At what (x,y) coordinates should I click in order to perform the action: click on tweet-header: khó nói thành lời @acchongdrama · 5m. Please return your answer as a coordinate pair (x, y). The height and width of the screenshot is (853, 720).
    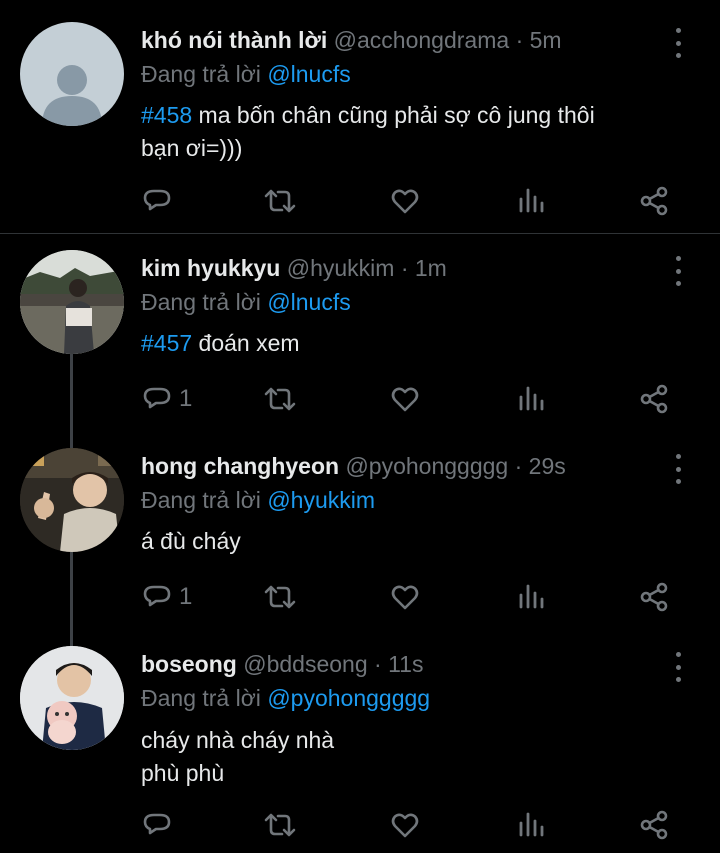
    Looking at the image, I should click on (351, 40).